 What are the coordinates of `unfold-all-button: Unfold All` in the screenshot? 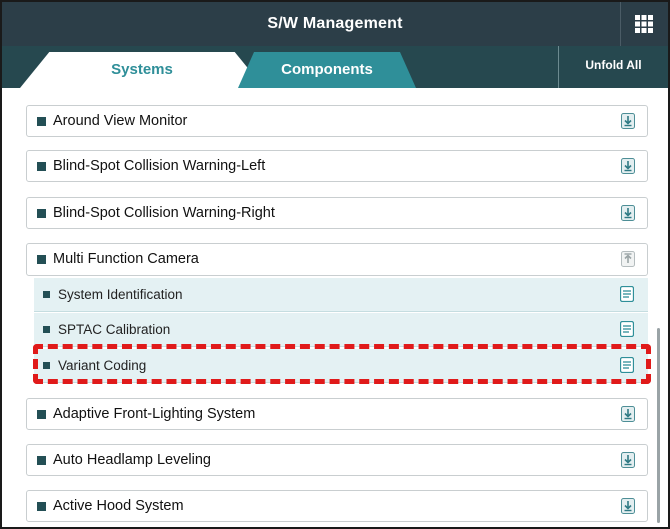 It's located at (613, 67).